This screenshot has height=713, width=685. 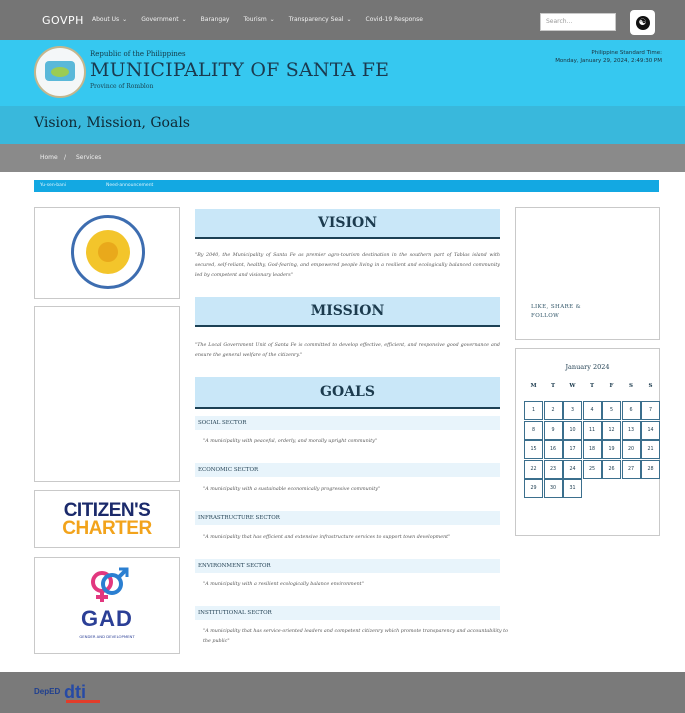 I want to click on dti-logo: dti, so click(x=83, y=692).